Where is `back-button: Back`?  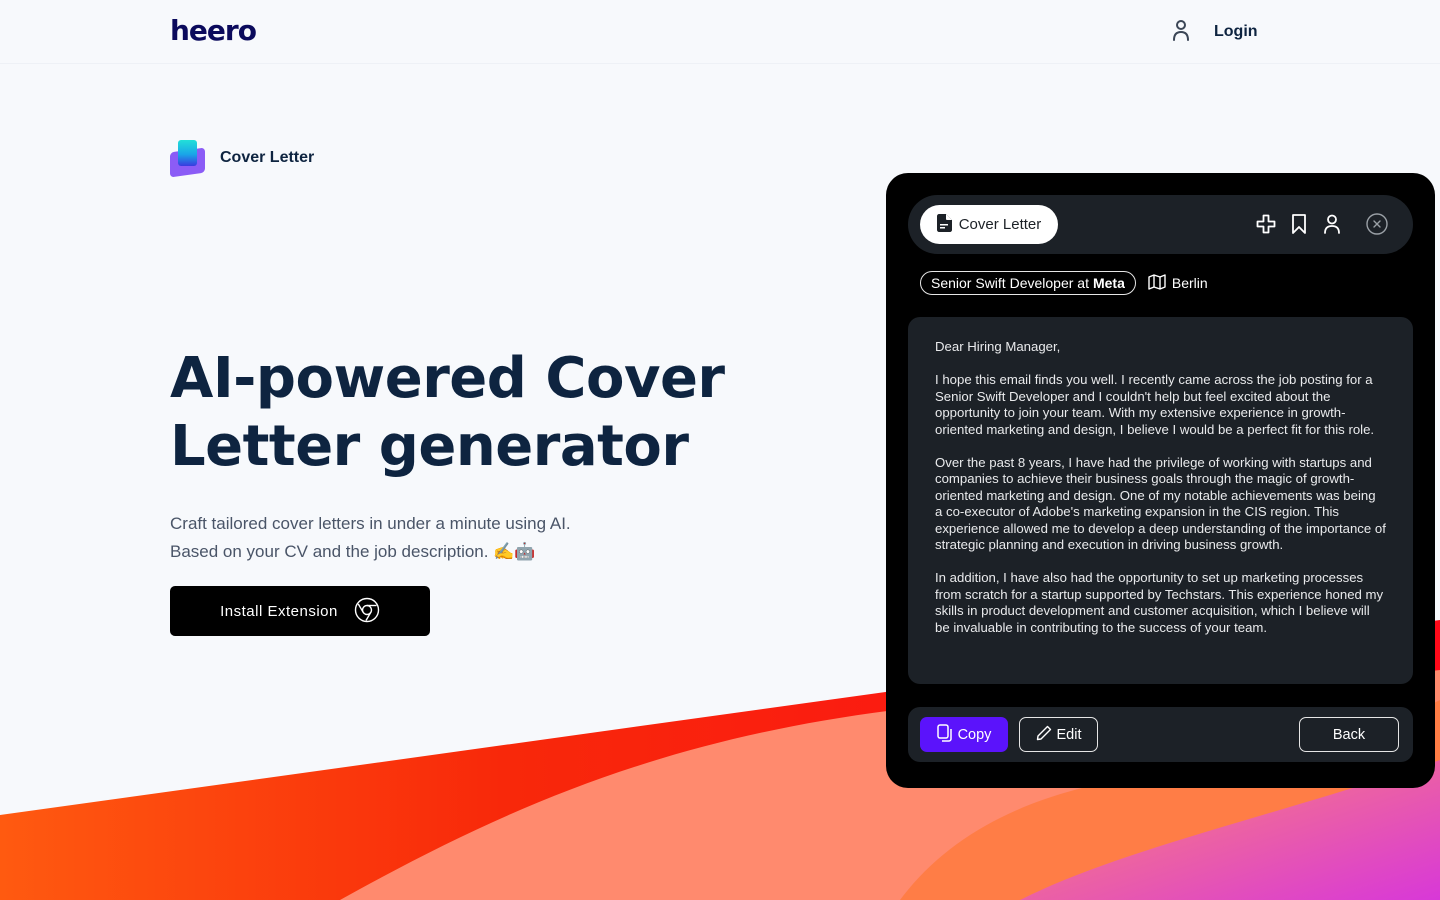 back-button: Back is located at coordinates (1349, 734).